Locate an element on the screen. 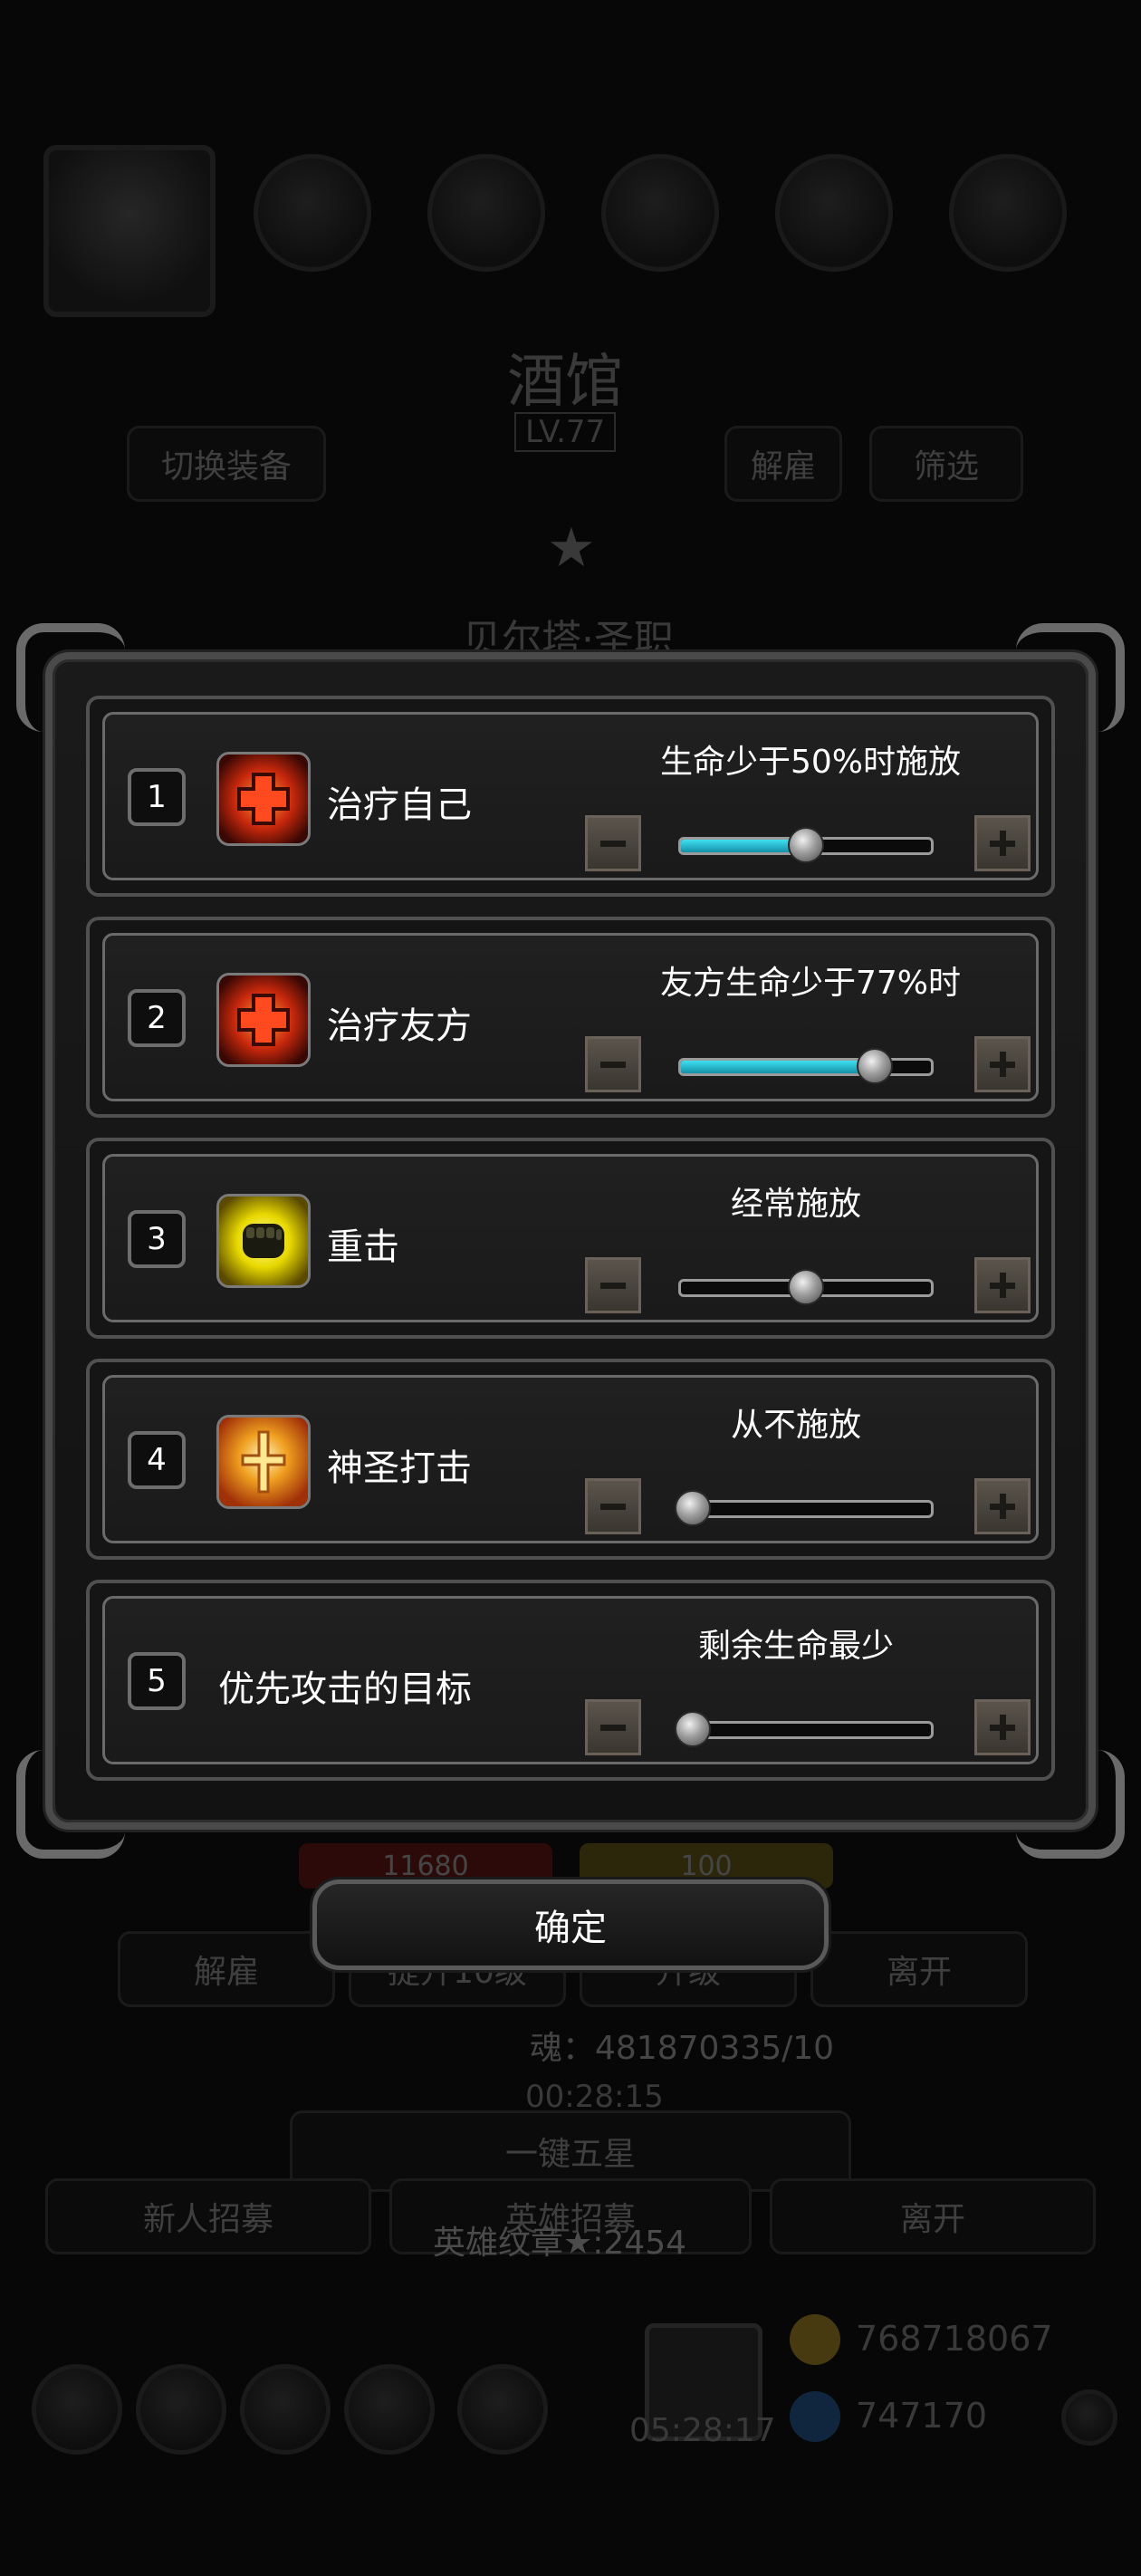  condition-label: 生命少于50%时施放 is located at coordinates (811, 762).